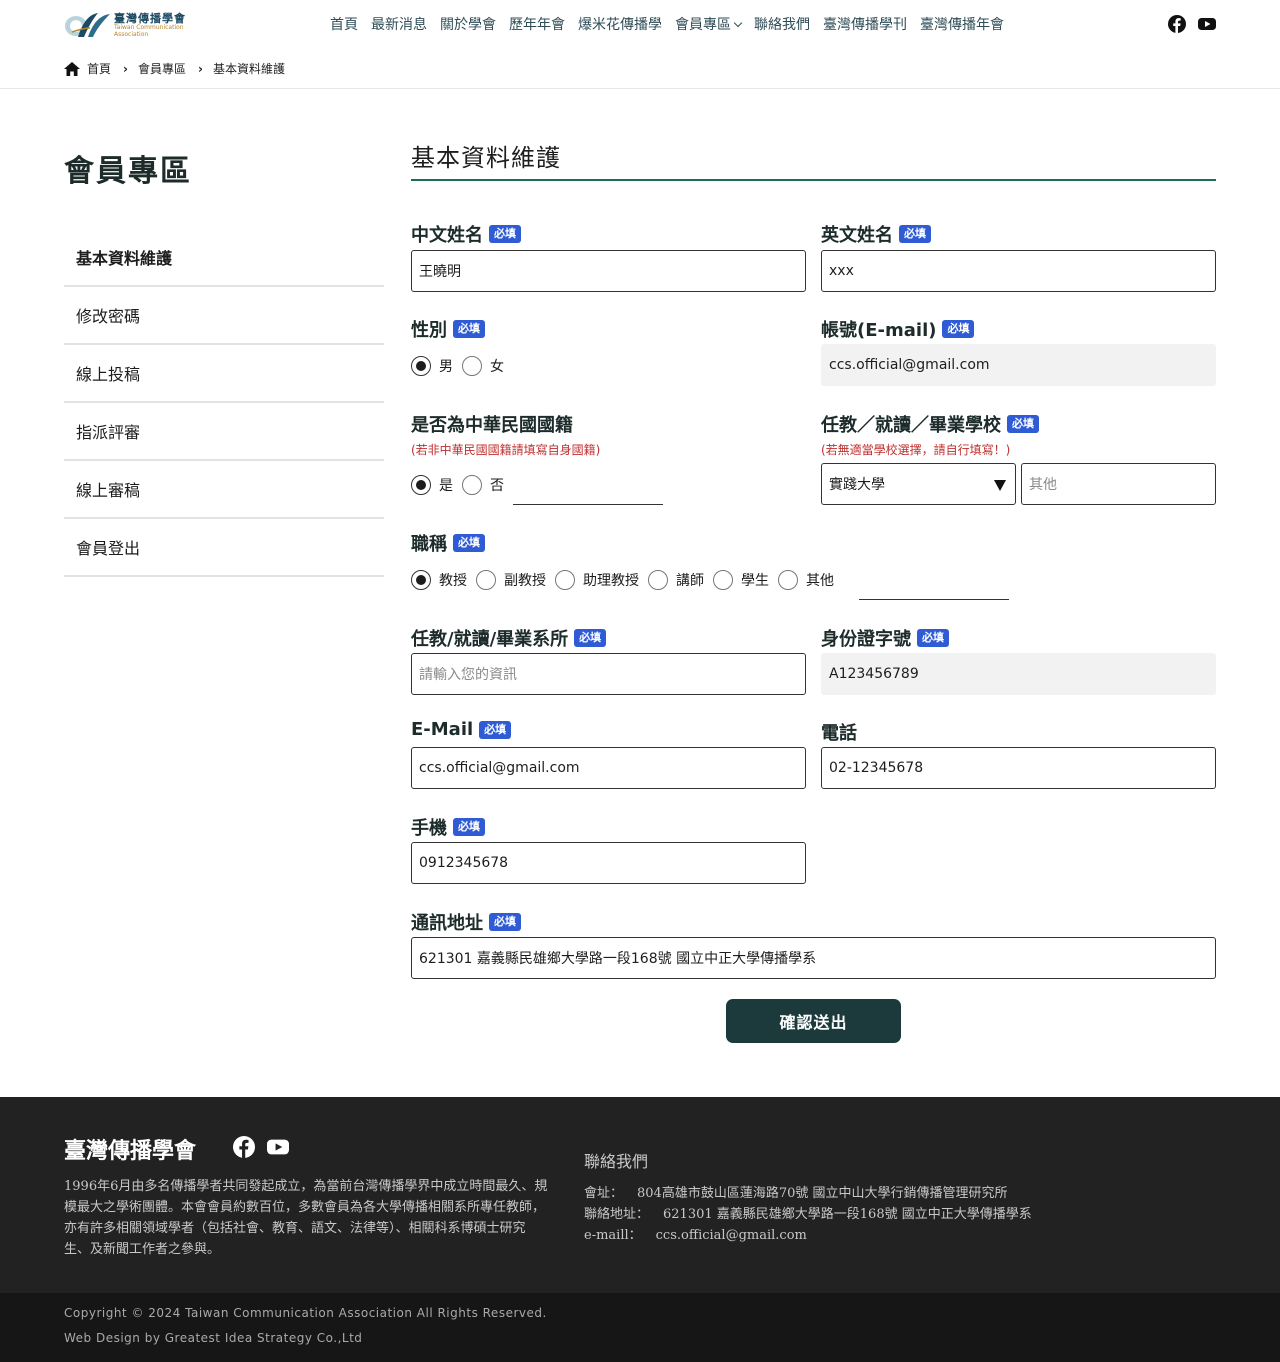  Describe the element at coordinates (934, 599) in the screenshot. I see `job-title-other-input` at that location.